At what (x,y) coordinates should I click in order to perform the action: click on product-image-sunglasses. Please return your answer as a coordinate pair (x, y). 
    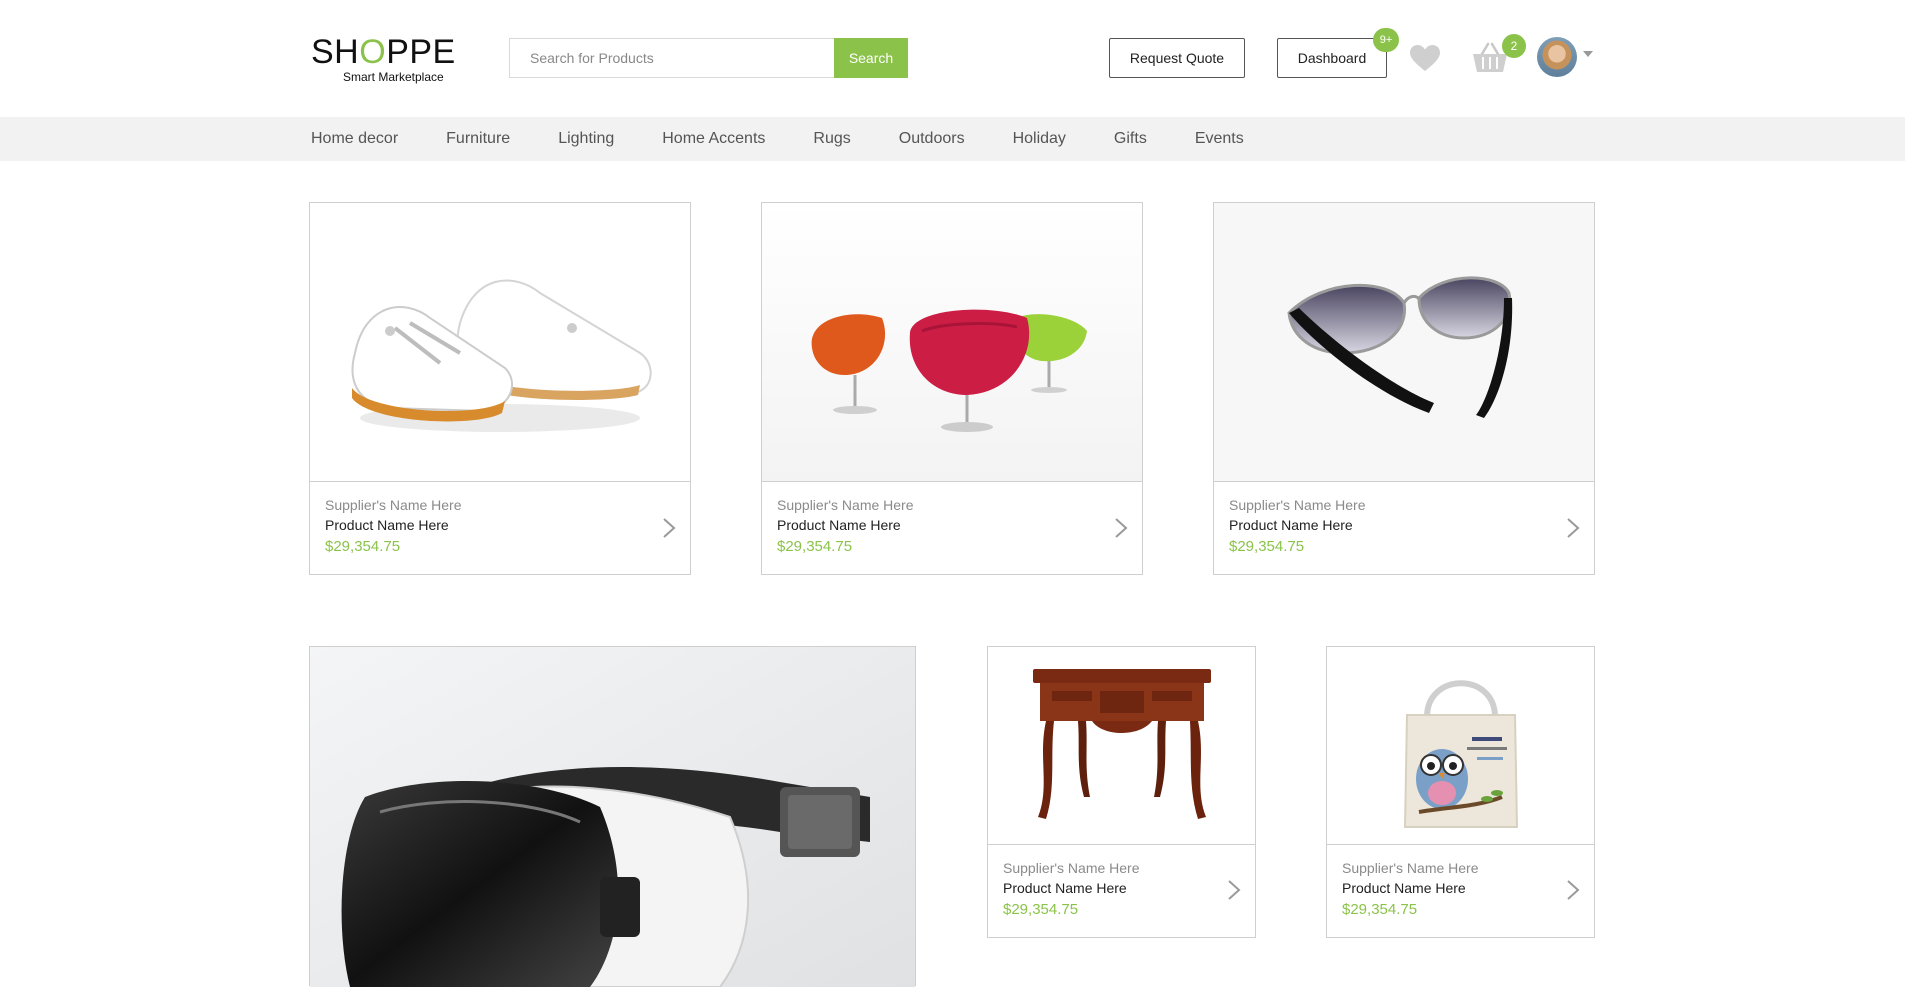
    Looking at the image, I should click on (1404, 342).